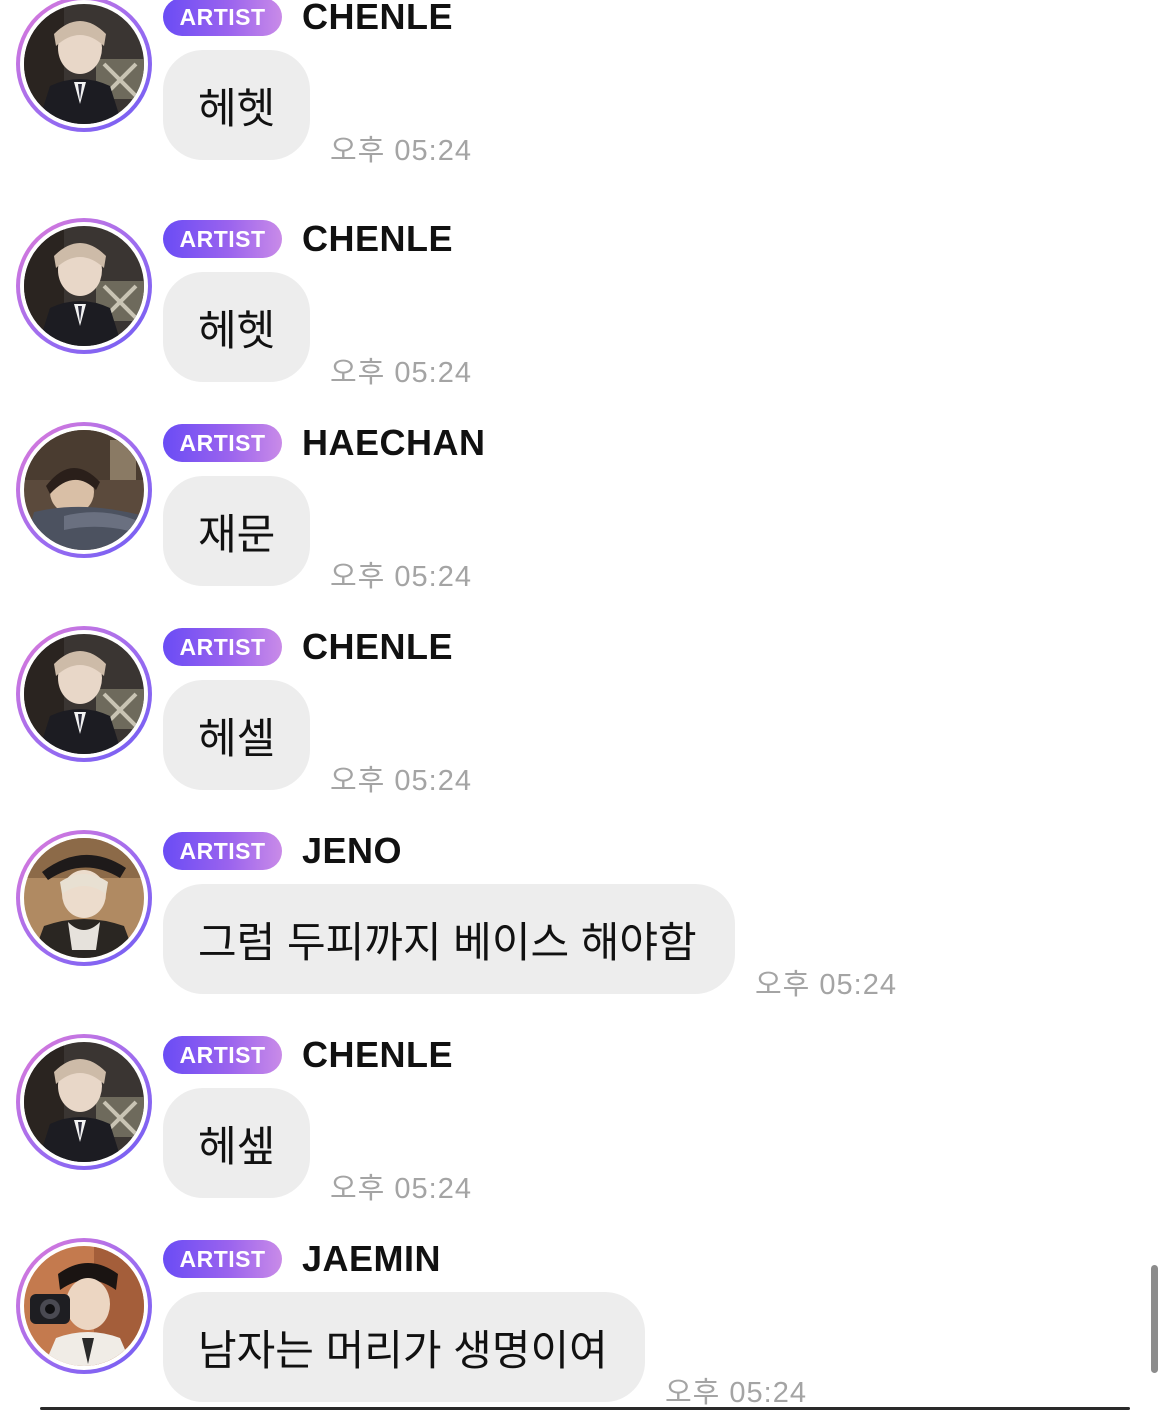 Image resolution: width=1170 pixels, height=1428 pixels. I want to click on chat-message: ARTIST CHENLE 헤셒 오후 05:24, so click(570, 1122).